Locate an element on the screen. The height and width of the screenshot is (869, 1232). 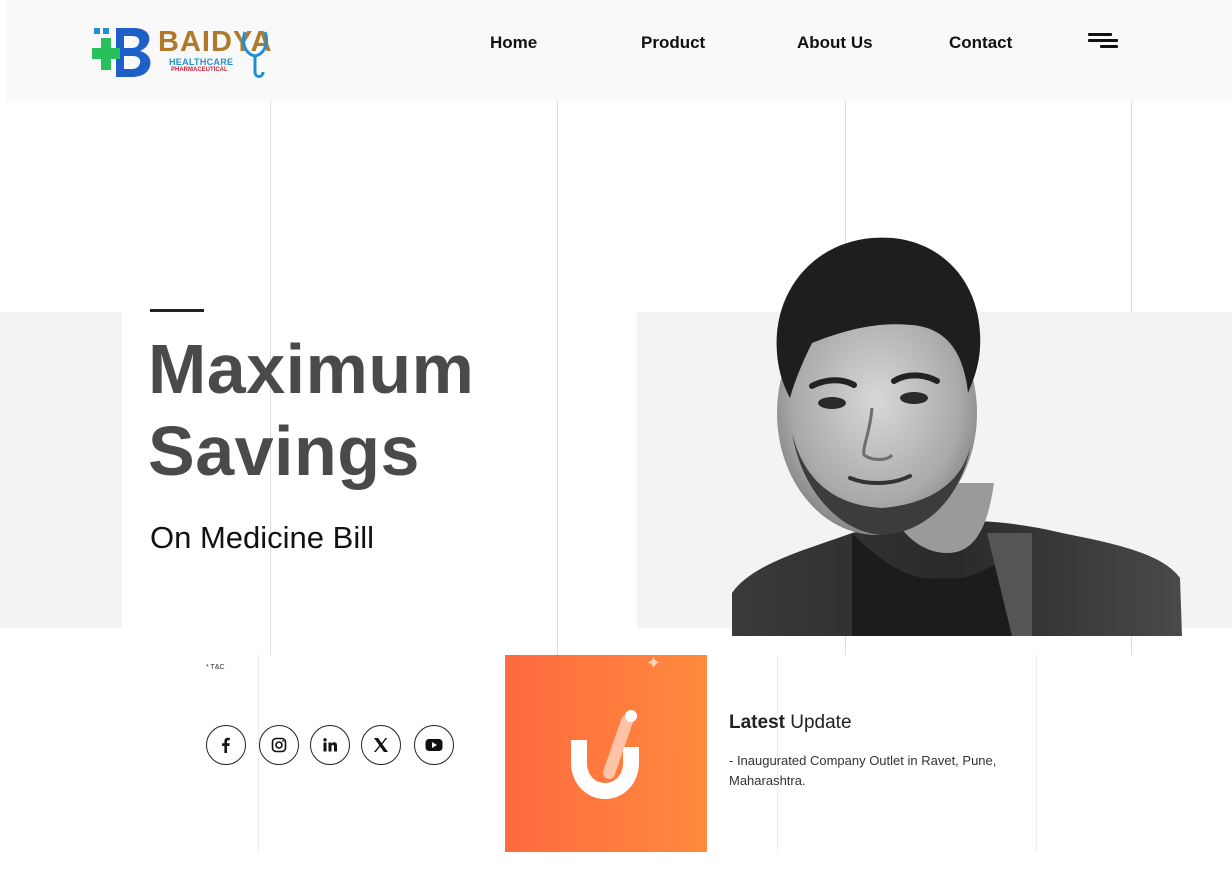
youtube-icon is located at coordinates (434, 745).